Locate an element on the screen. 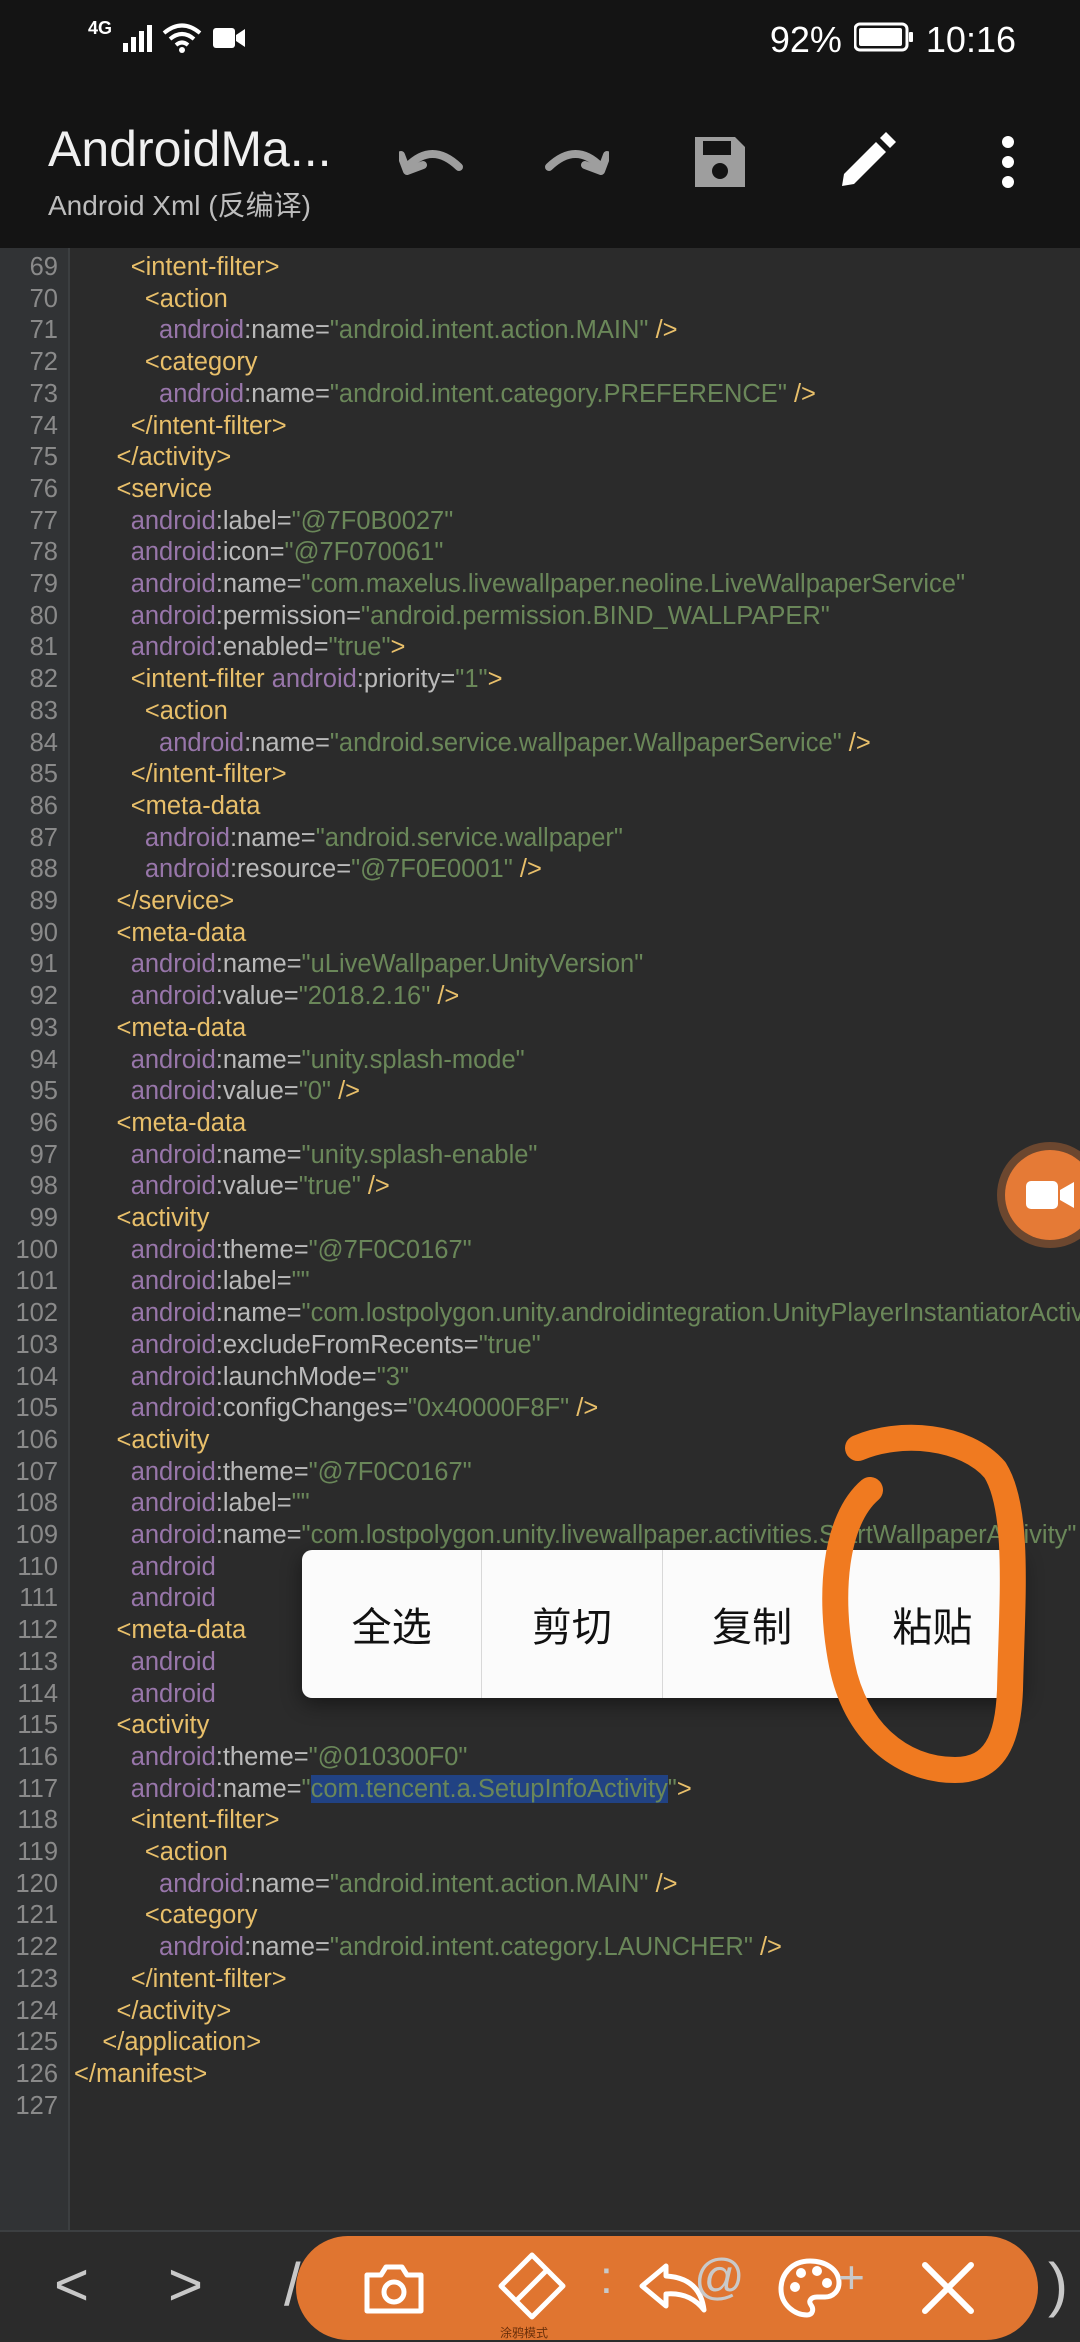 This screenshot has height=2342, width=1080. edit-button is located at coordinates (866, 162).